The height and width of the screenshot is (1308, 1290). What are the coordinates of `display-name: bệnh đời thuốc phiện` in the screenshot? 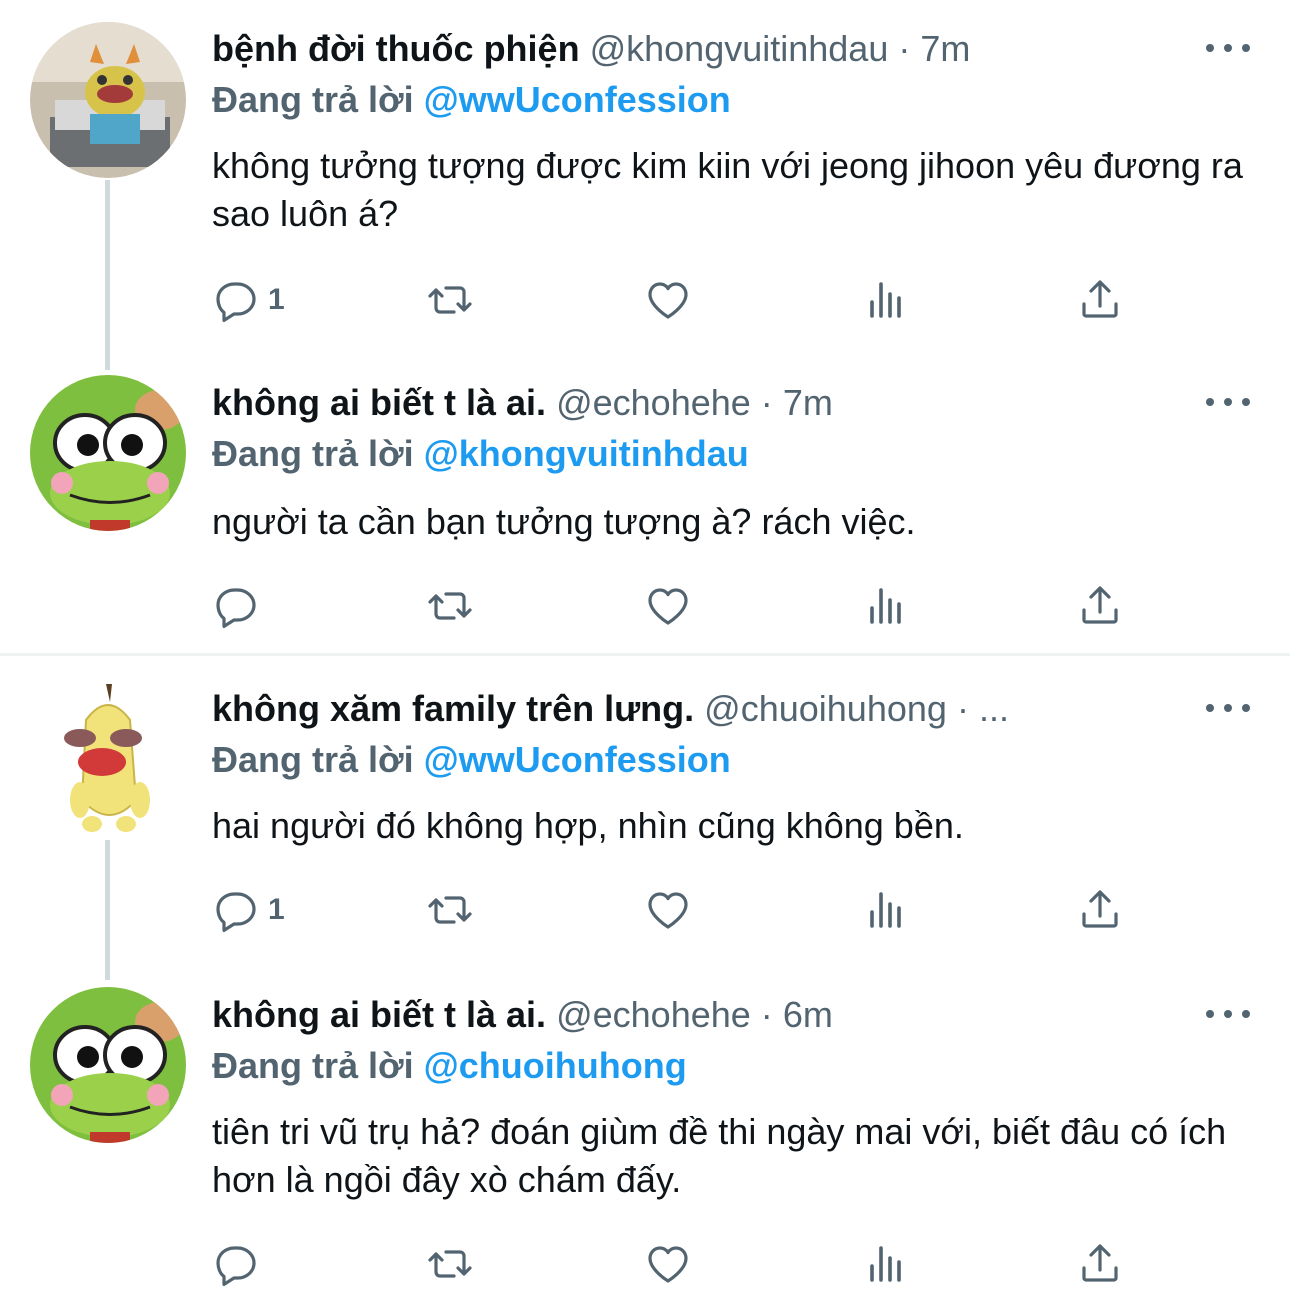 It's located at (396, 48).